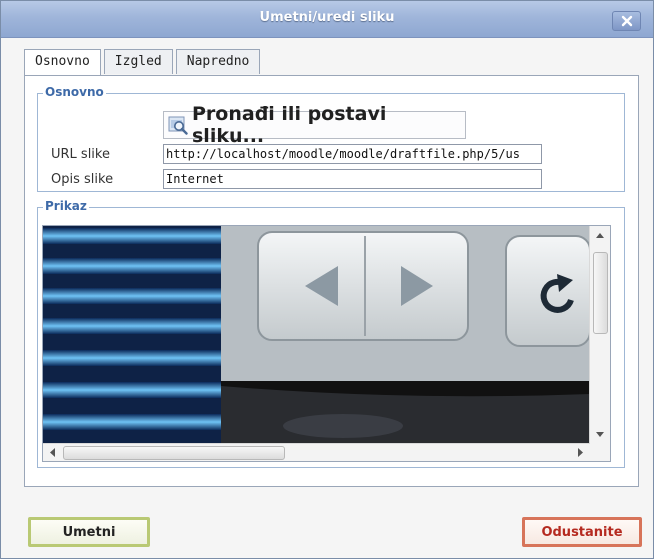  I want to click on vertical-scroll-thumb, so click(600, 293).